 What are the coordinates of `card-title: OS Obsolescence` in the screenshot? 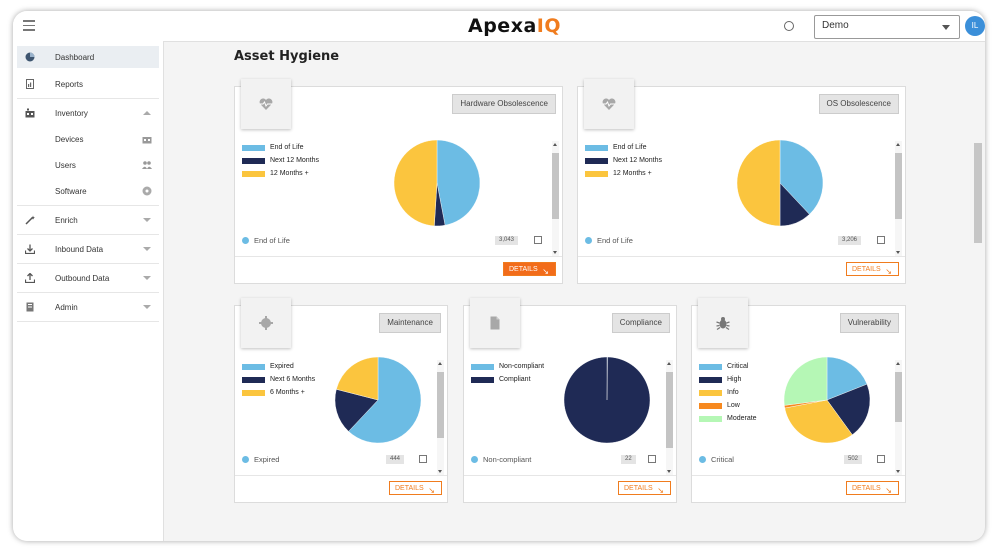 It's located at (858, 104).